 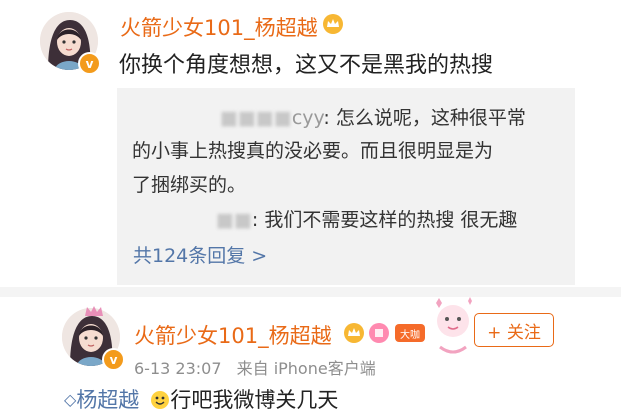 I want to click on reply-1-line-2: 的小事上热搜真的没必要。而且很明显是为, so click(x=313, y=151).